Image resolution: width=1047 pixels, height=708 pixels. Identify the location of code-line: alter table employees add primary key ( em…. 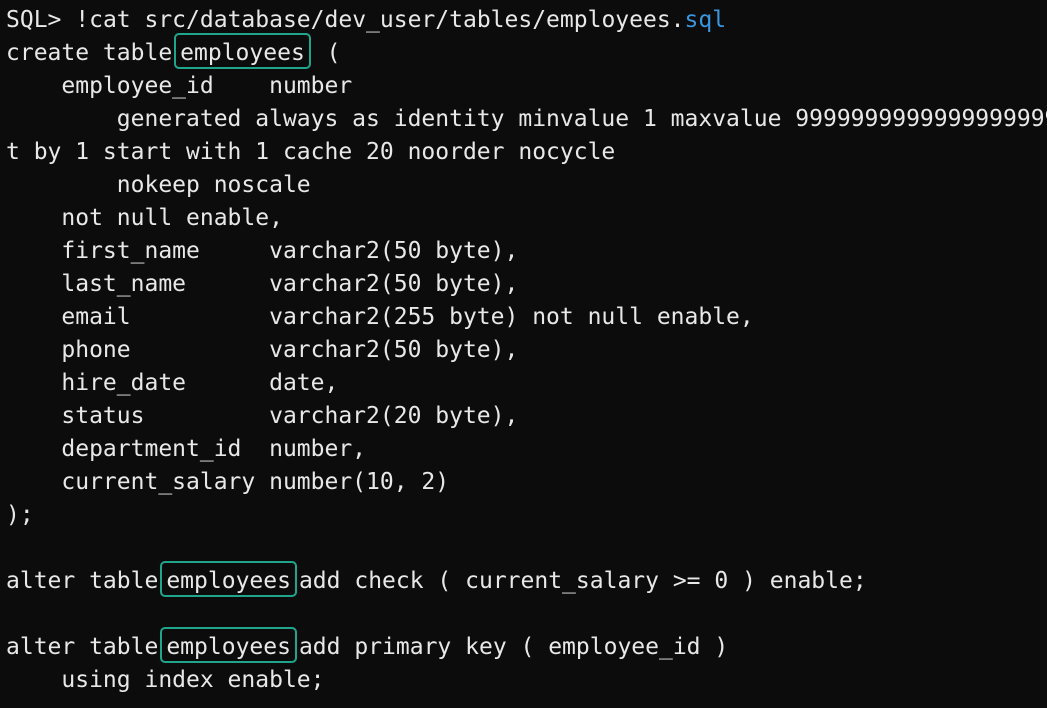
(367, 645).